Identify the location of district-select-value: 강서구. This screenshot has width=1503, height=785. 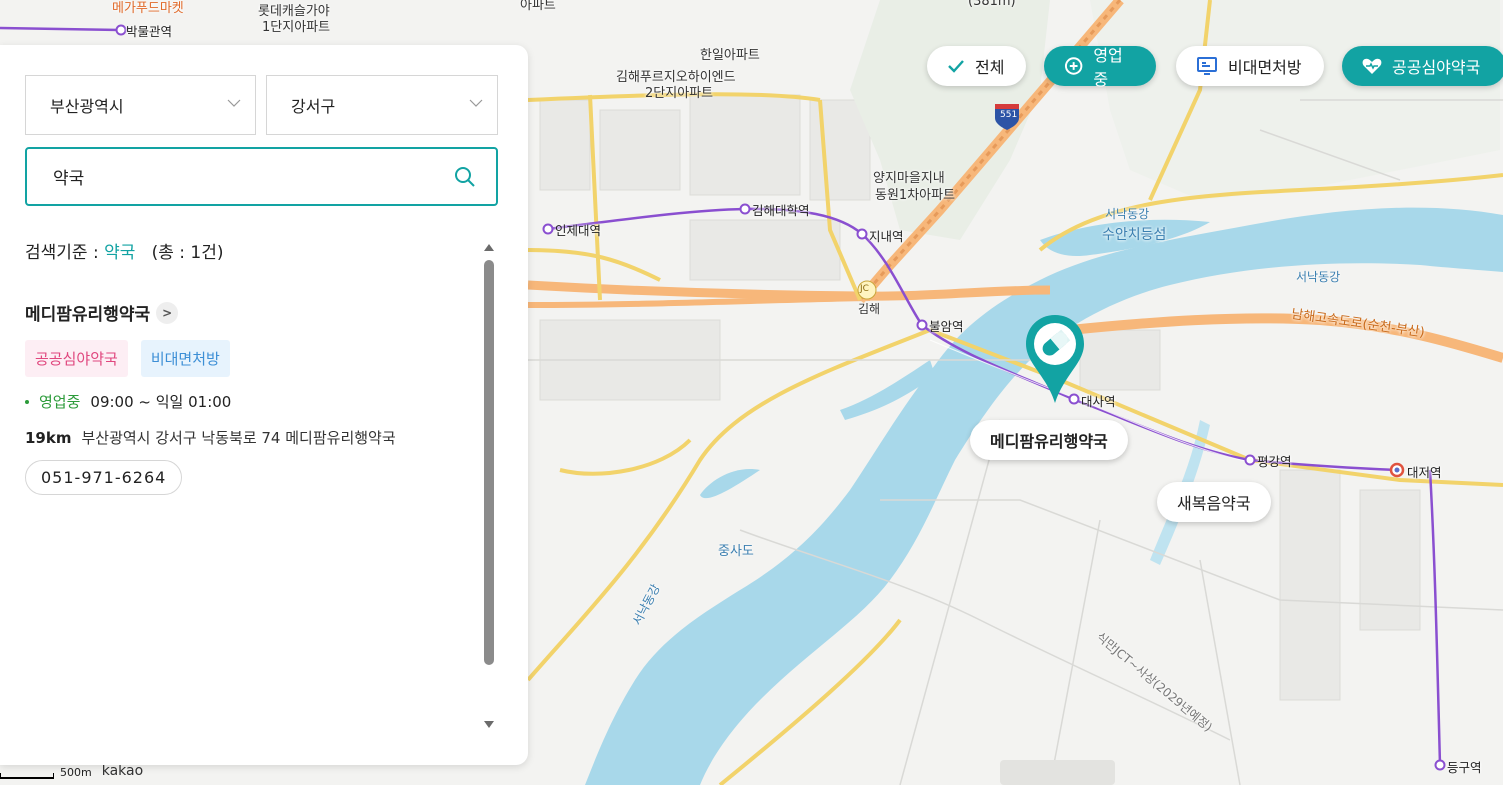
(313, 106).